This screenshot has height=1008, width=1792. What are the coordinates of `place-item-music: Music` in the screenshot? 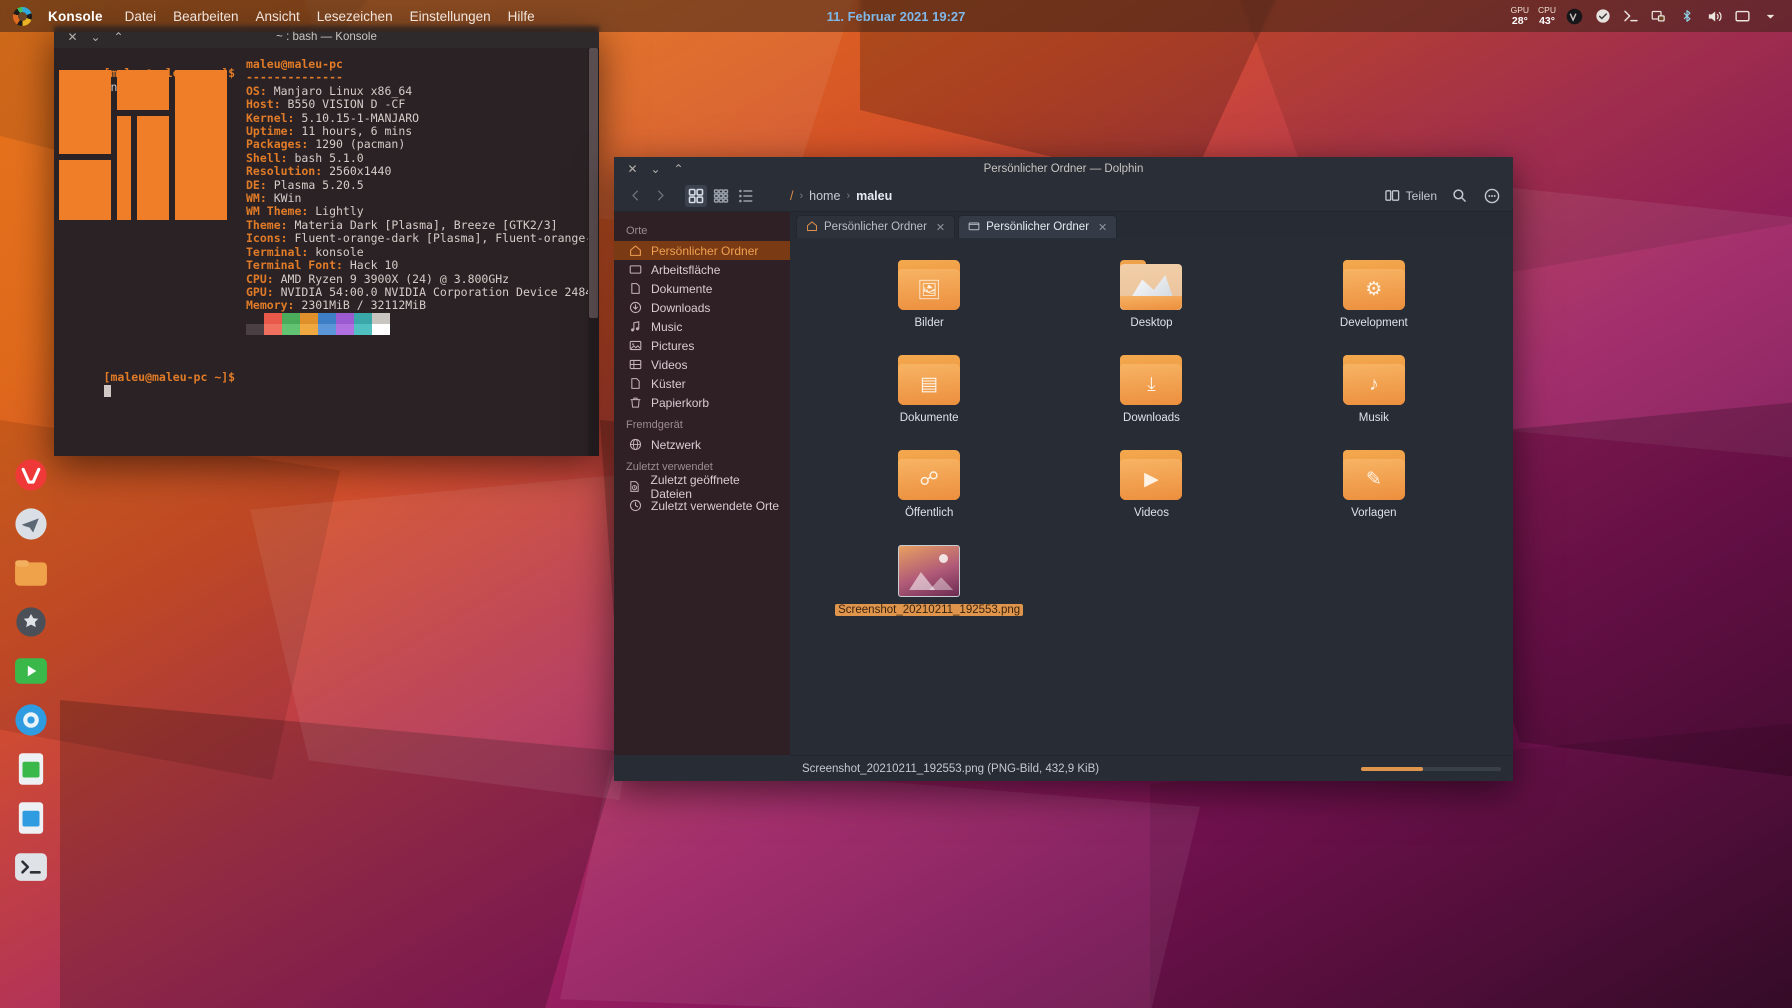 It's located at (702, 326).